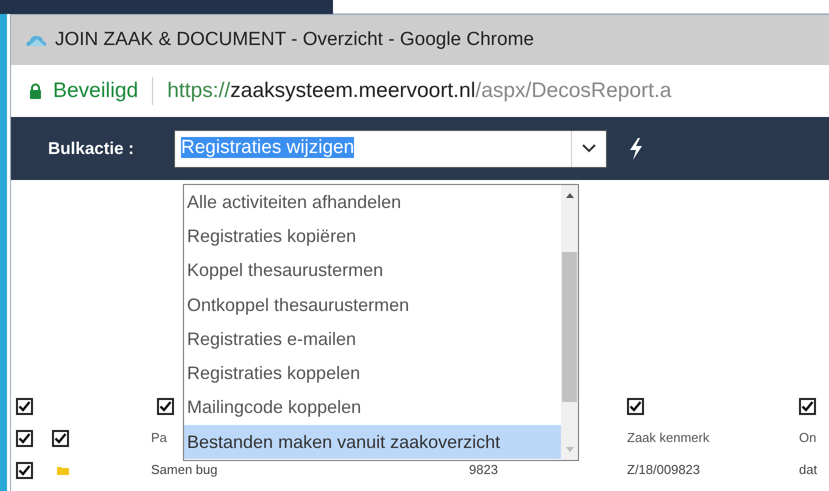 The width and height of the screenshot is (829, 491). What do you see at coordinates (372, 305) in the screenshot?
I see `dropdown-option: Ontkoppel thesaurustermen` at bounding box center [372, 305].